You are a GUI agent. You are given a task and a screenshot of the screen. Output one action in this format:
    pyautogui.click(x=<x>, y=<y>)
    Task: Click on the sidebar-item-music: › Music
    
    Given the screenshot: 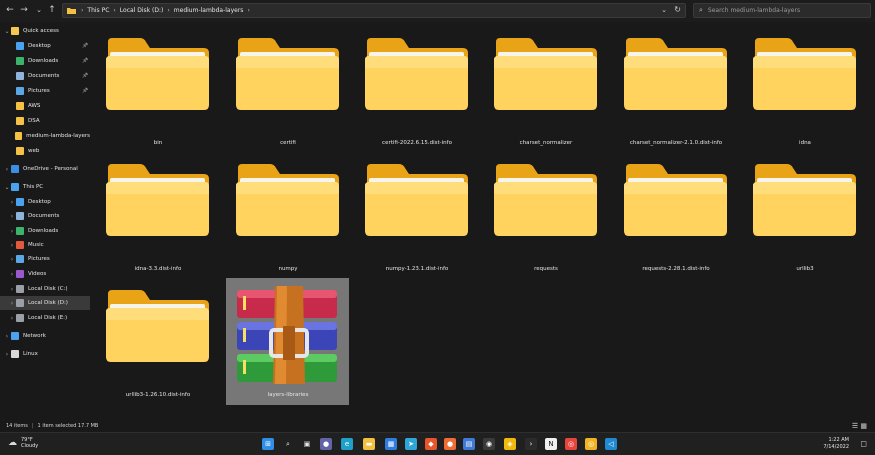 What is the action you would take?
    pyautogui.click(x=45, y=245)
    